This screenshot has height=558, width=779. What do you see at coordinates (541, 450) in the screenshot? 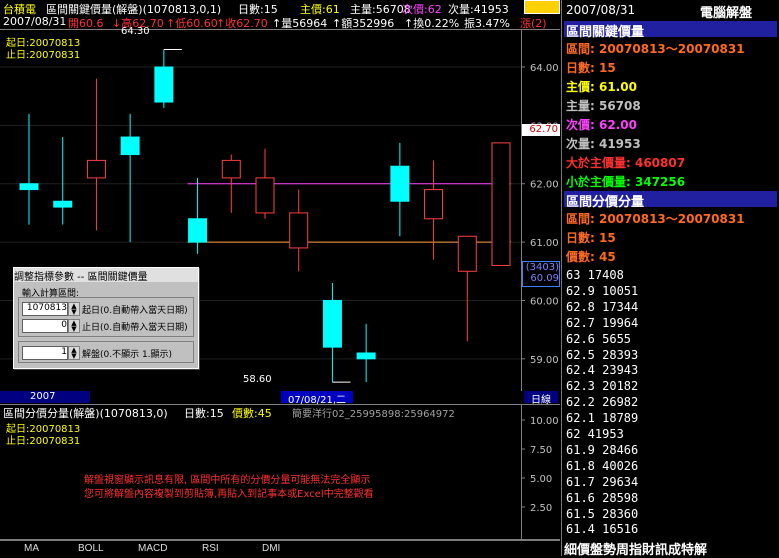
I see `lower-y-tick-label: 7.50` at bounding box center [541, 450].